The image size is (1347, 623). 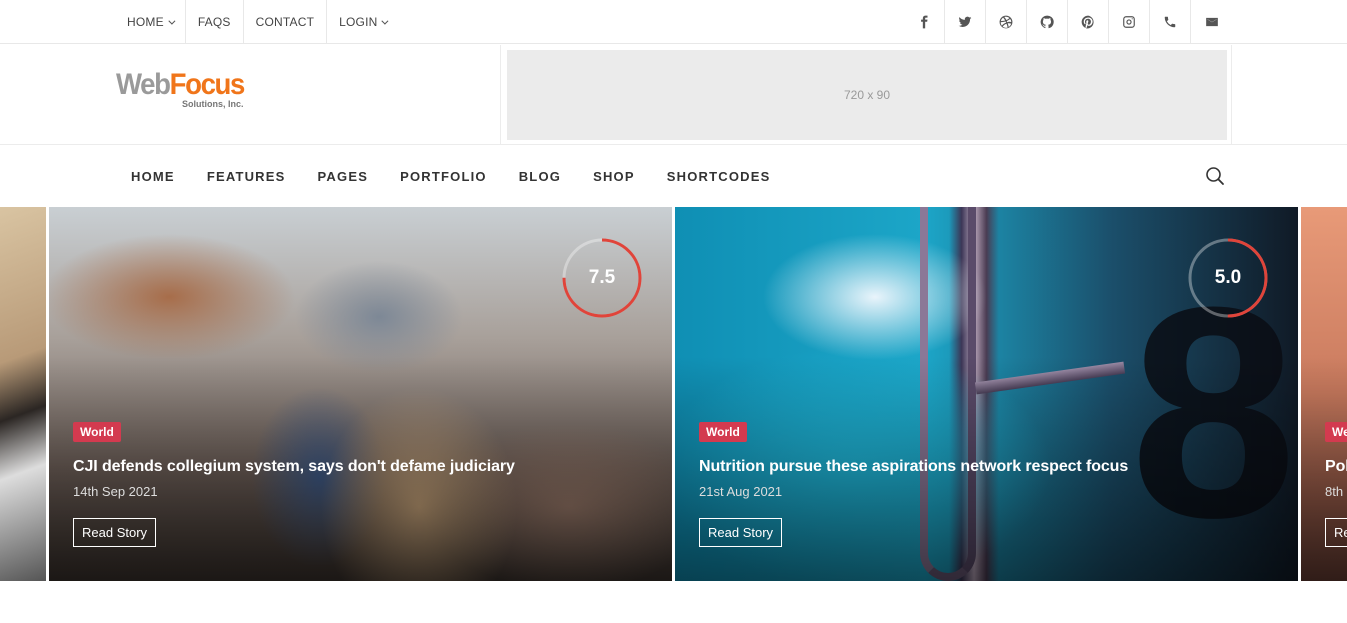 I want to click on top-nav-login-label: LOGIN, so click(x=358, y=22).